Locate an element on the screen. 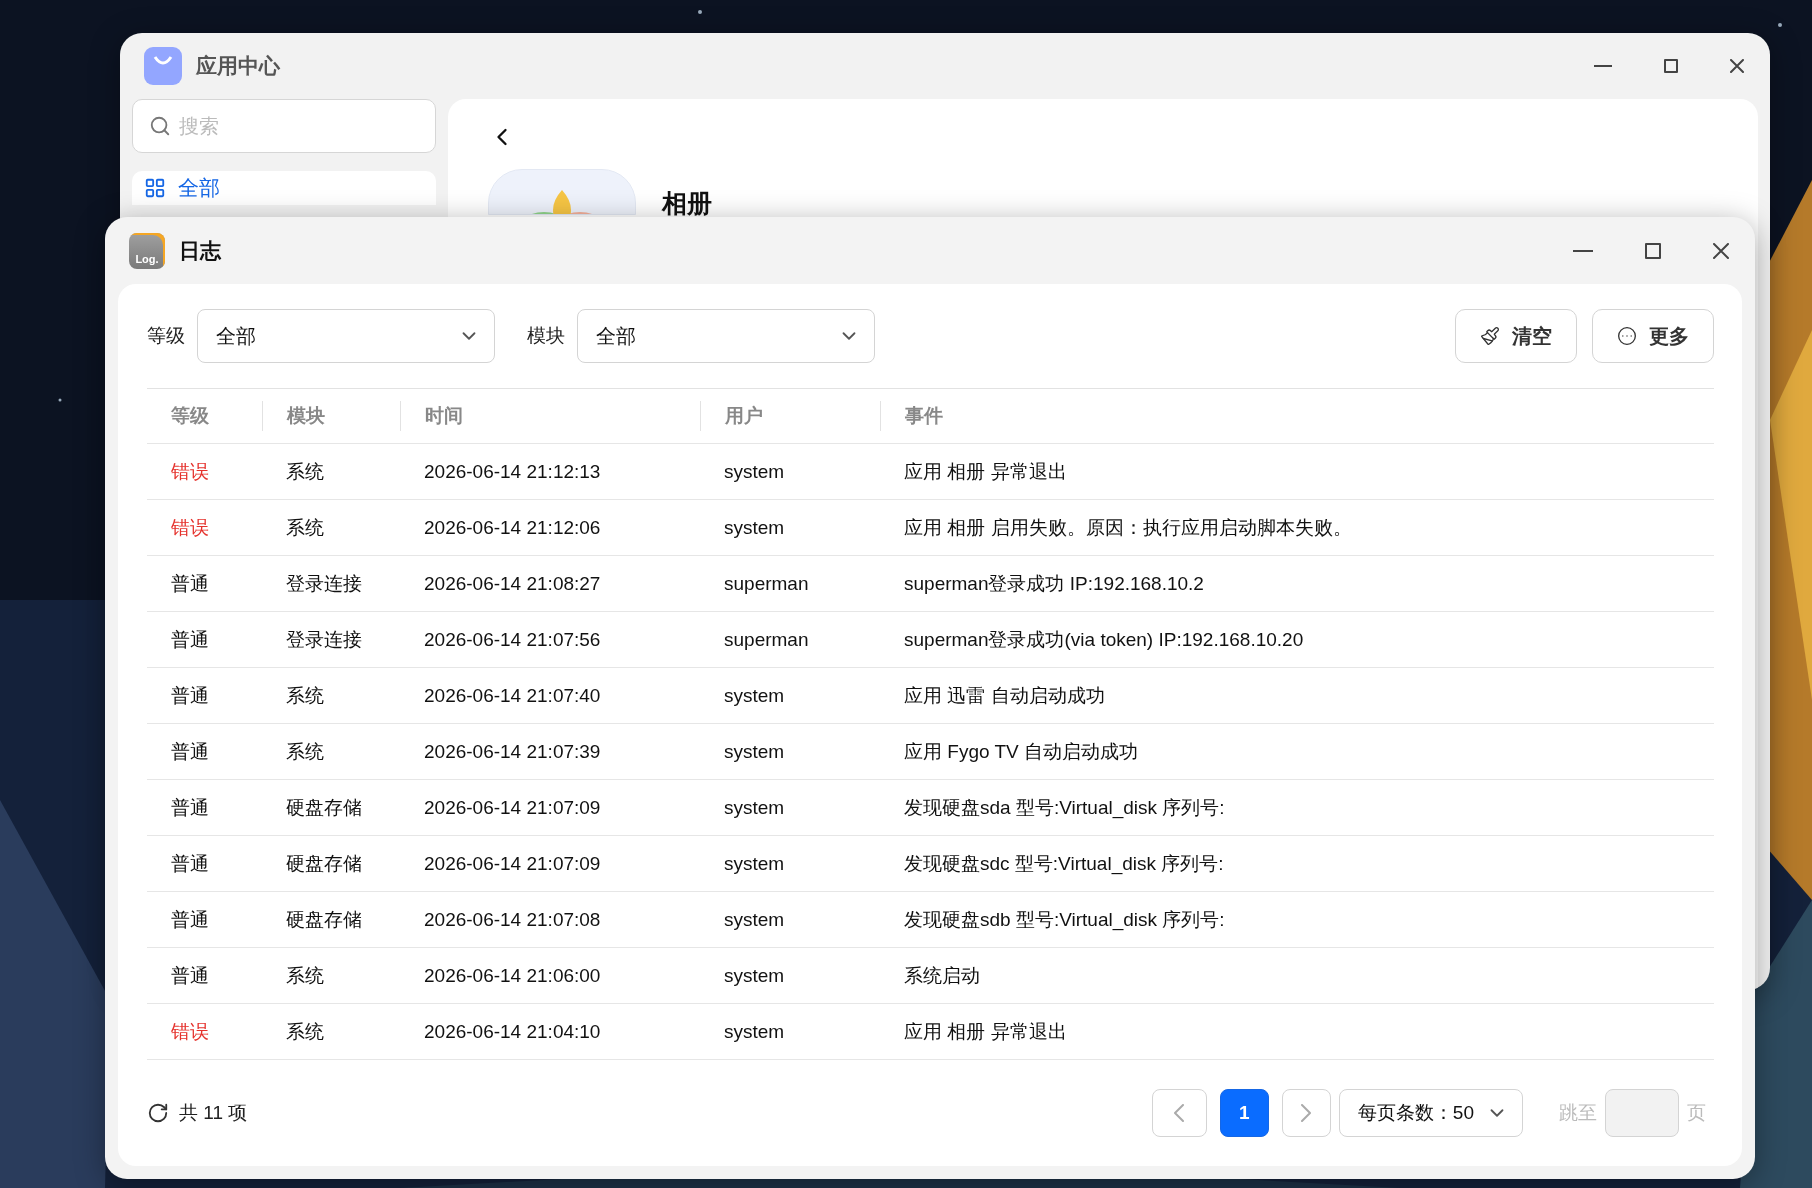 Image resolution: width=1812 pixels, height=1188 pixels. table-cell-text: 2026-06-14 21:07:56 is located at coordinates (512, 639).